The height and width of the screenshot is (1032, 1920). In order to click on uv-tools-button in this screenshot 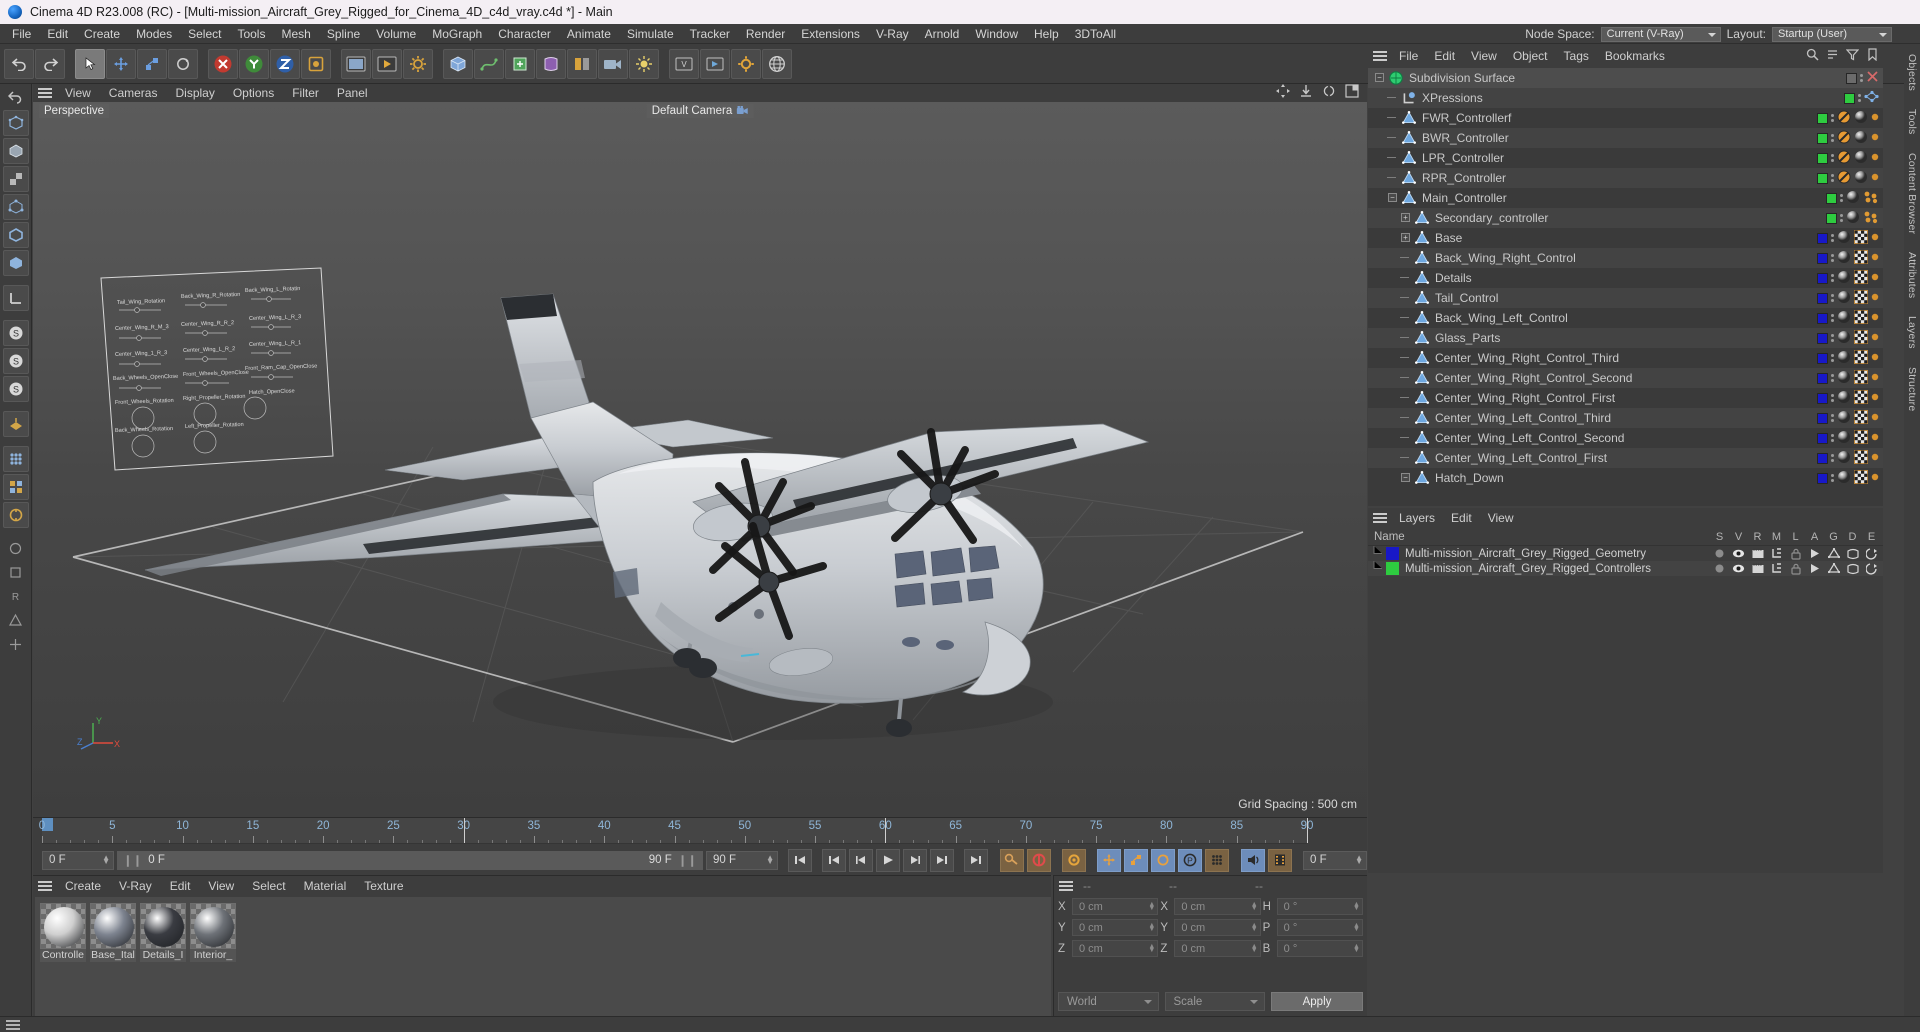, I will do `click(15, 487)`.